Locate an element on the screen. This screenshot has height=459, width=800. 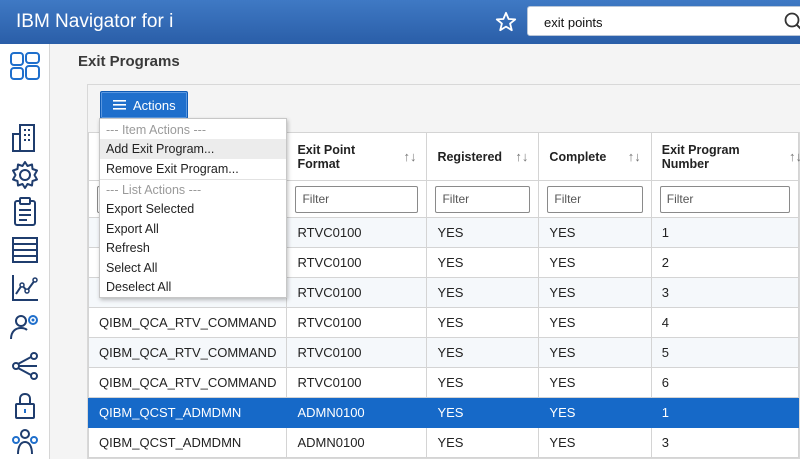
users-icon is located at coordinates (25, 442).